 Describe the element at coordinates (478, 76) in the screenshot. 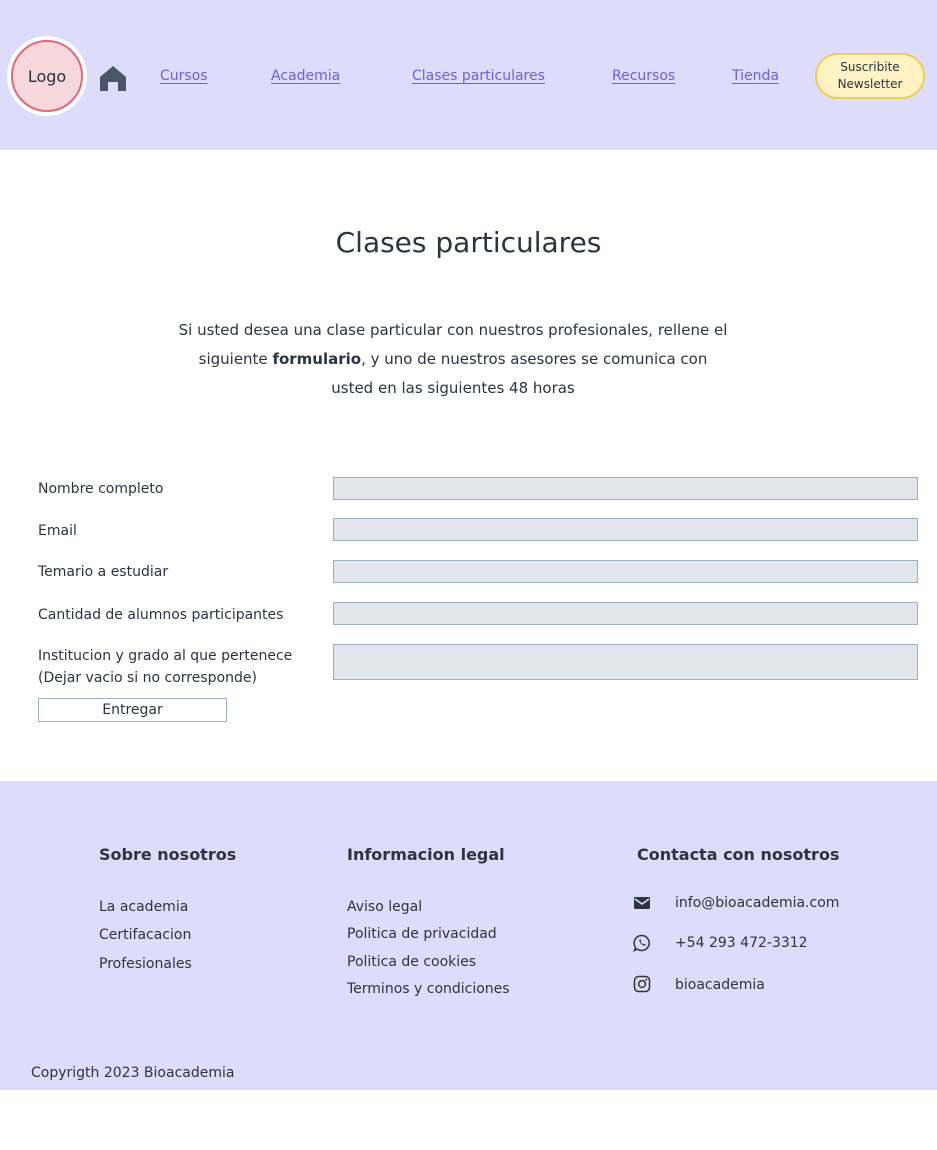

I see `nav-link-clases-particulares: Clases particulares` at that location.